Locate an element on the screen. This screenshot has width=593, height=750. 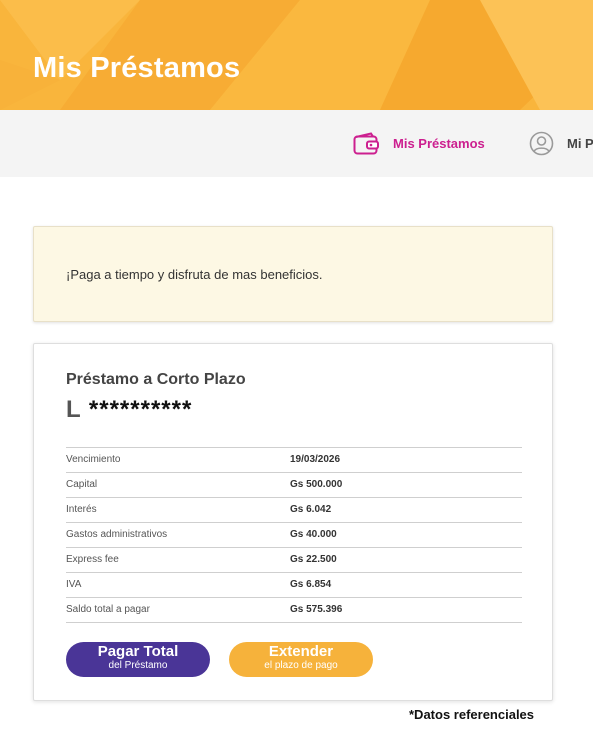
detail-label: Express fee is located at coordinates (92, 559).